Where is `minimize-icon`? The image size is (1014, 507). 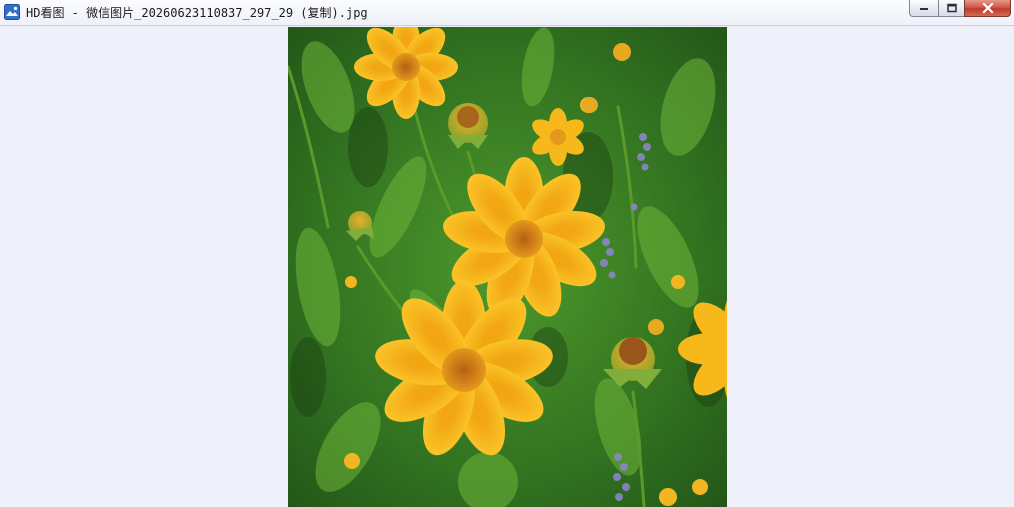 minimize-icon is located at coordinates (924, 9).